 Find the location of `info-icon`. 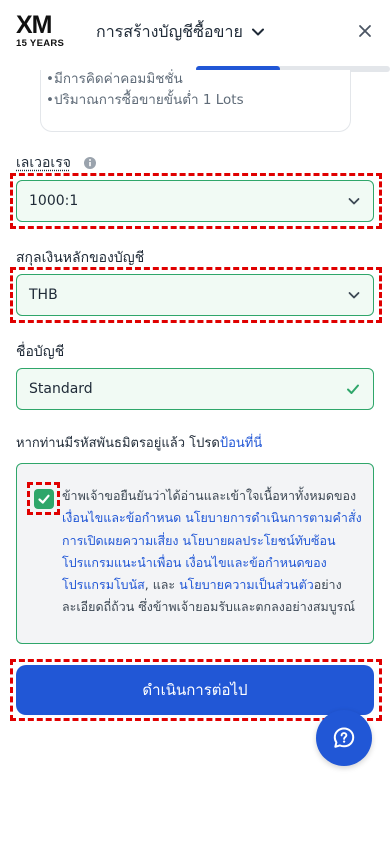

info-icon is located at coordinates (90, 163).